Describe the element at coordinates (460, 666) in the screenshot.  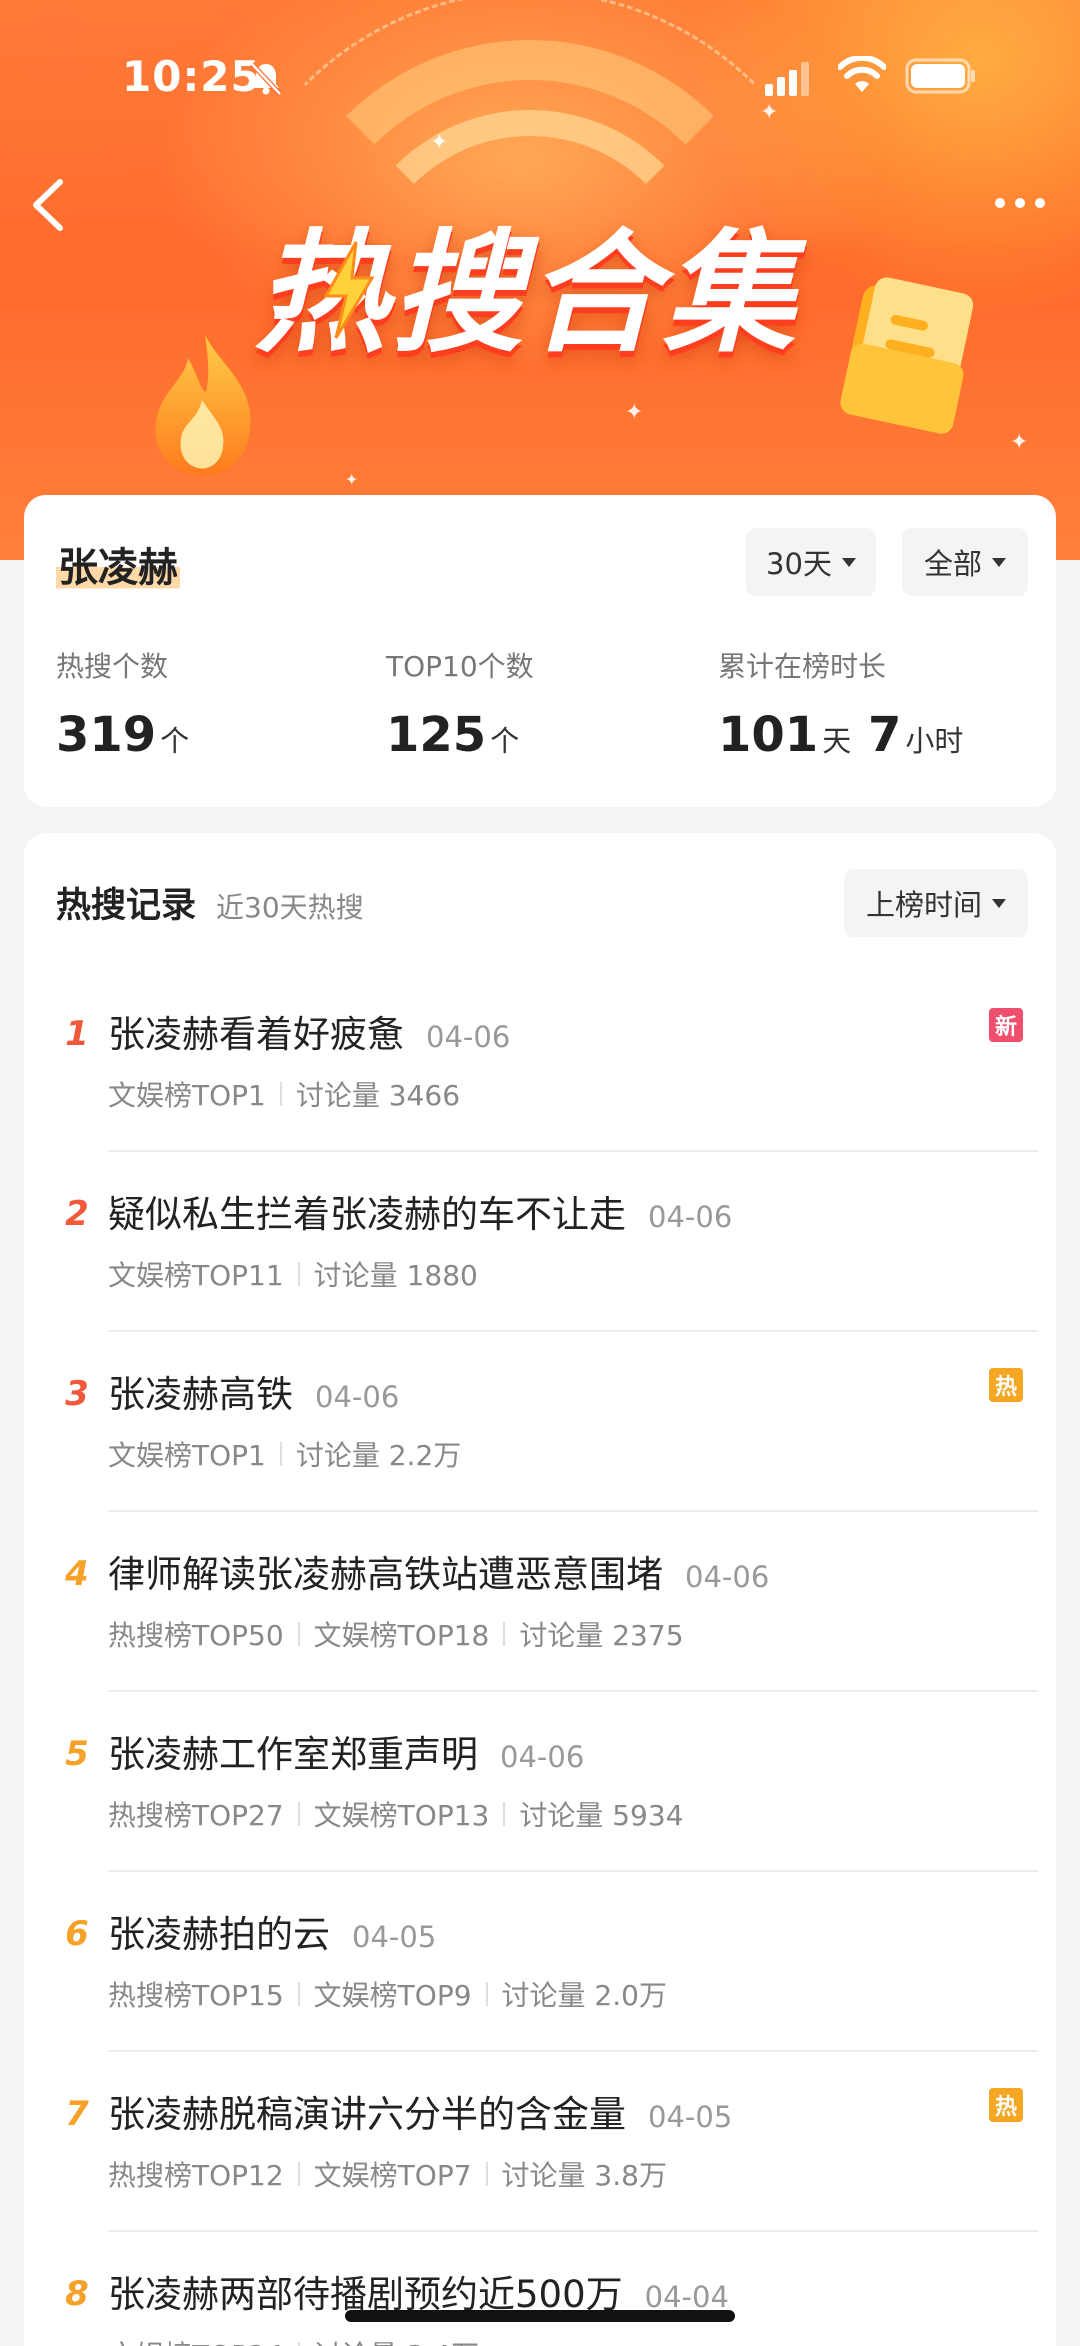
I see `stat-label: TOP10个数` at that location.